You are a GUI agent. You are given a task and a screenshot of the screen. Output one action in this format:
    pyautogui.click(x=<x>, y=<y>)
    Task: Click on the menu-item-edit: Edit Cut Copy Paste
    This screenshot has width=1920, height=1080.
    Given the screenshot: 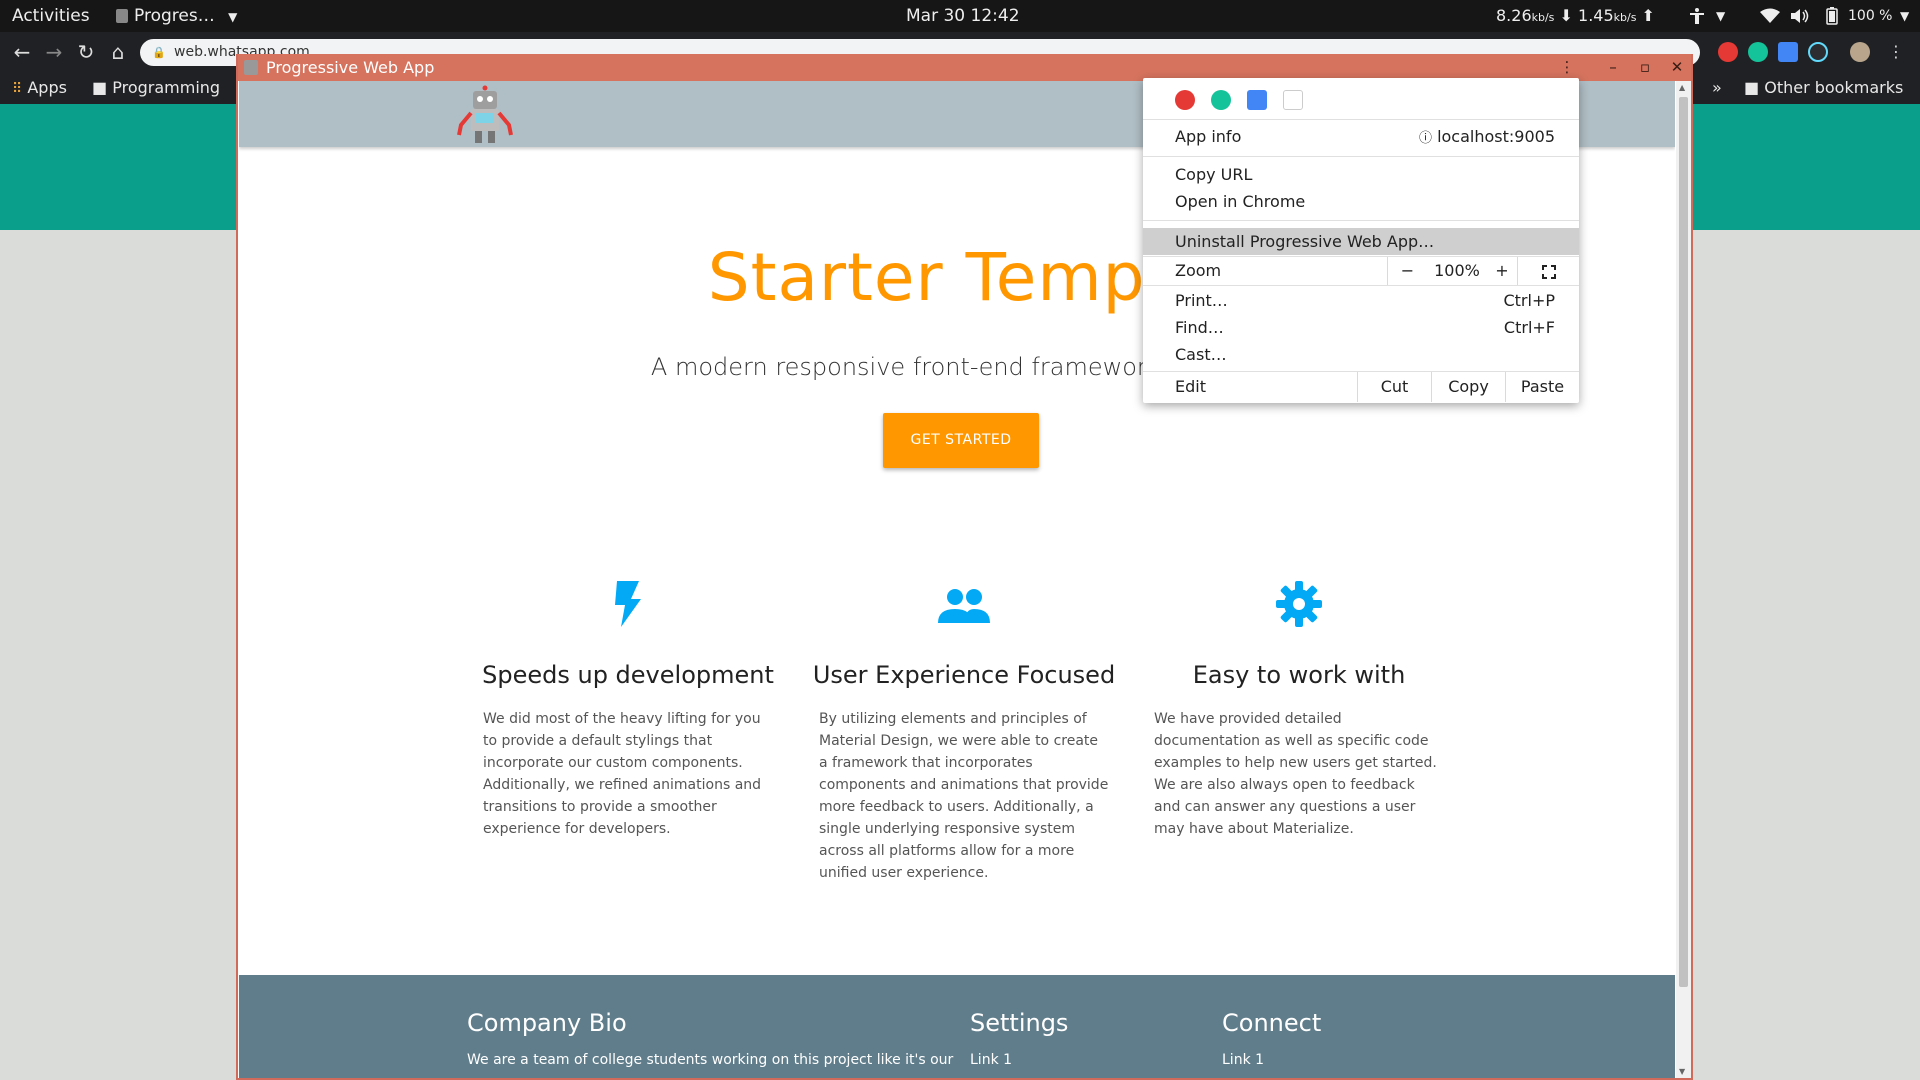 What is the action you would take?
    pyautogui.click(x=1361, y=387)
    